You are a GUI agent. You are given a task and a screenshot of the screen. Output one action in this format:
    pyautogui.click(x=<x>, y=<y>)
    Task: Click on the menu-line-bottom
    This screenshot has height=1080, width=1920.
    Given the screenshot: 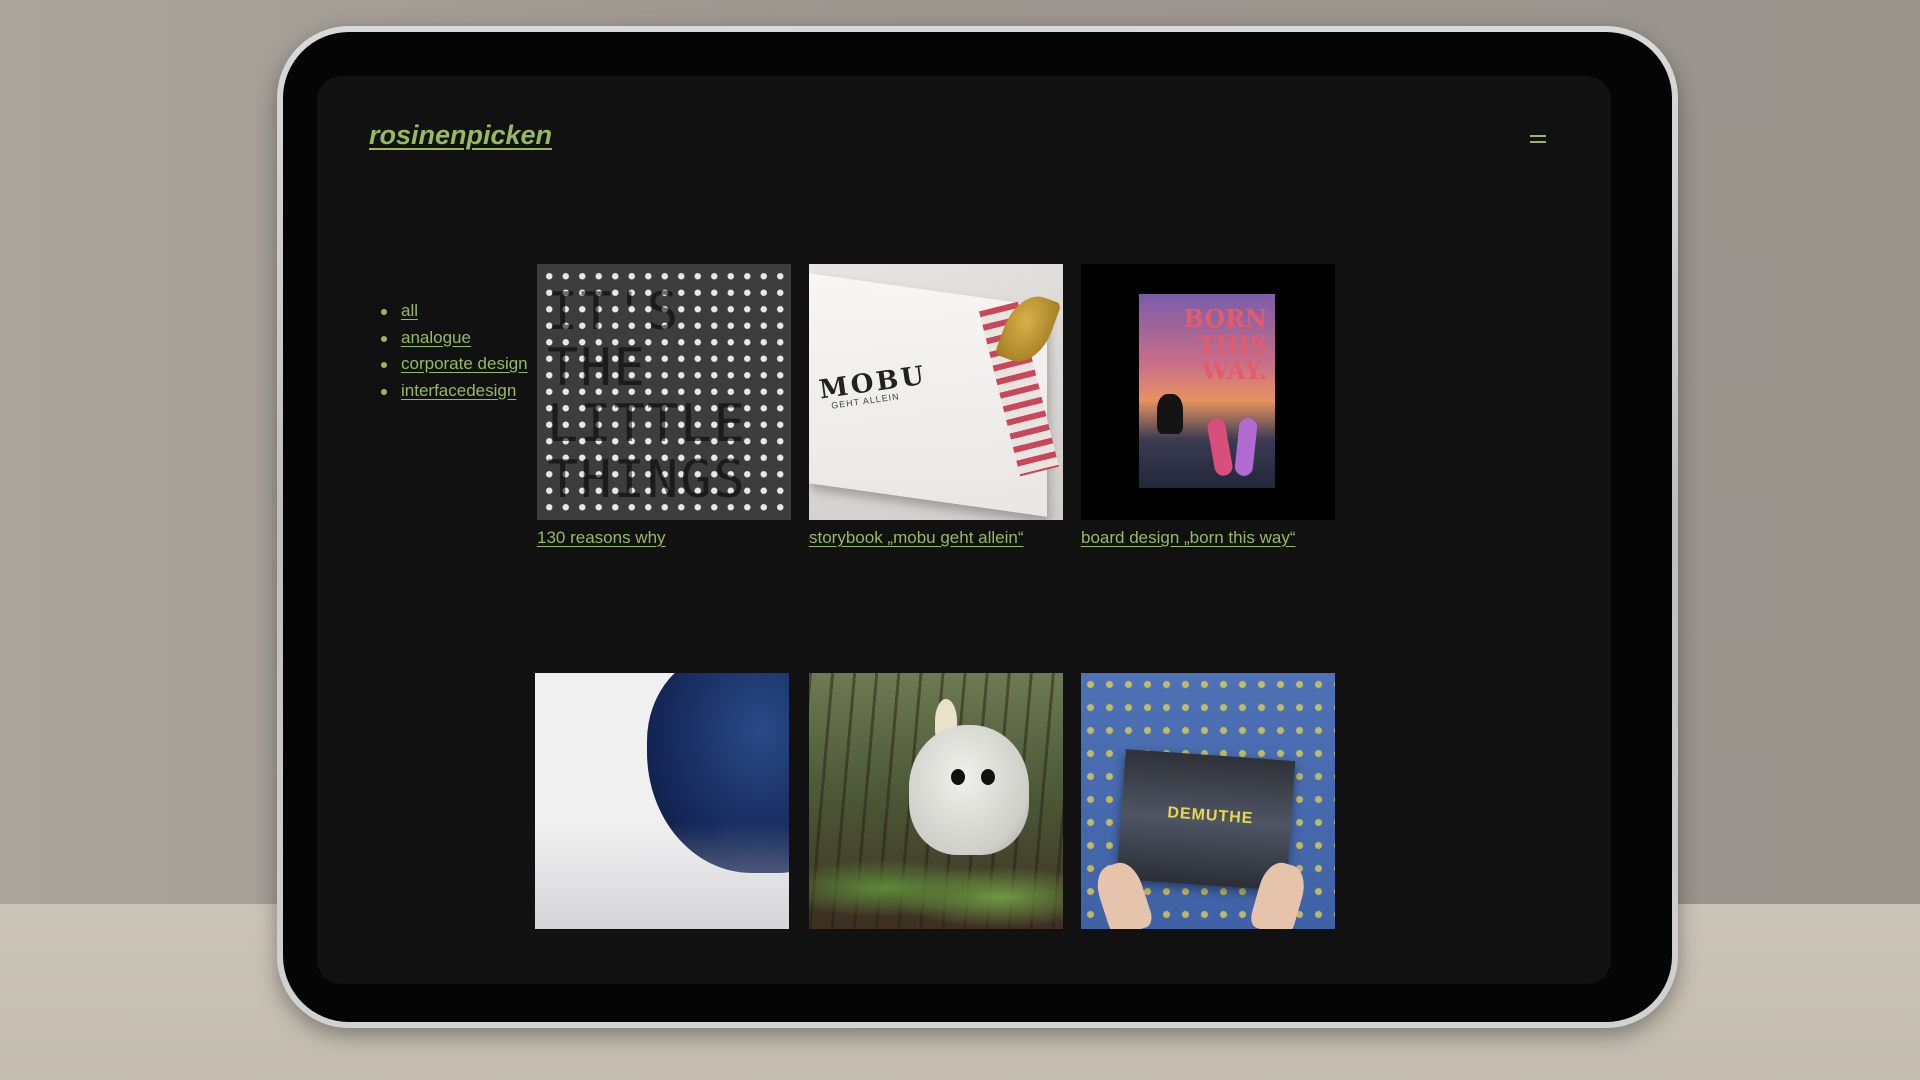 What is the action you would take?
    pyautogui.click(x=1538, y=142)
    